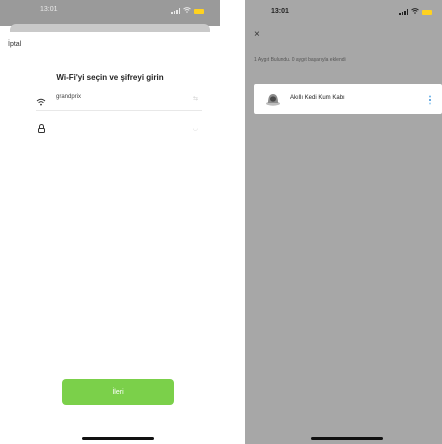  Describe the element at coordinates (195, 128) in the screenshot. I see `eye-icon: ◡` at that location.